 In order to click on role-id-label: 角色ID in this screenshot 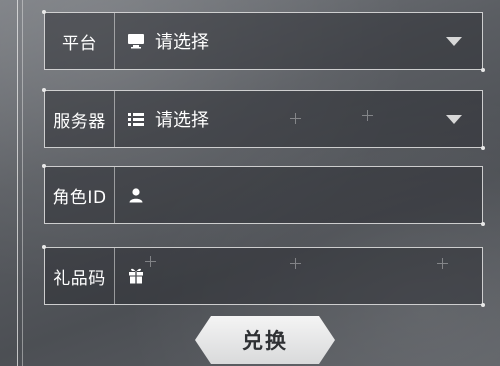, I will do `click(80, 195)`.